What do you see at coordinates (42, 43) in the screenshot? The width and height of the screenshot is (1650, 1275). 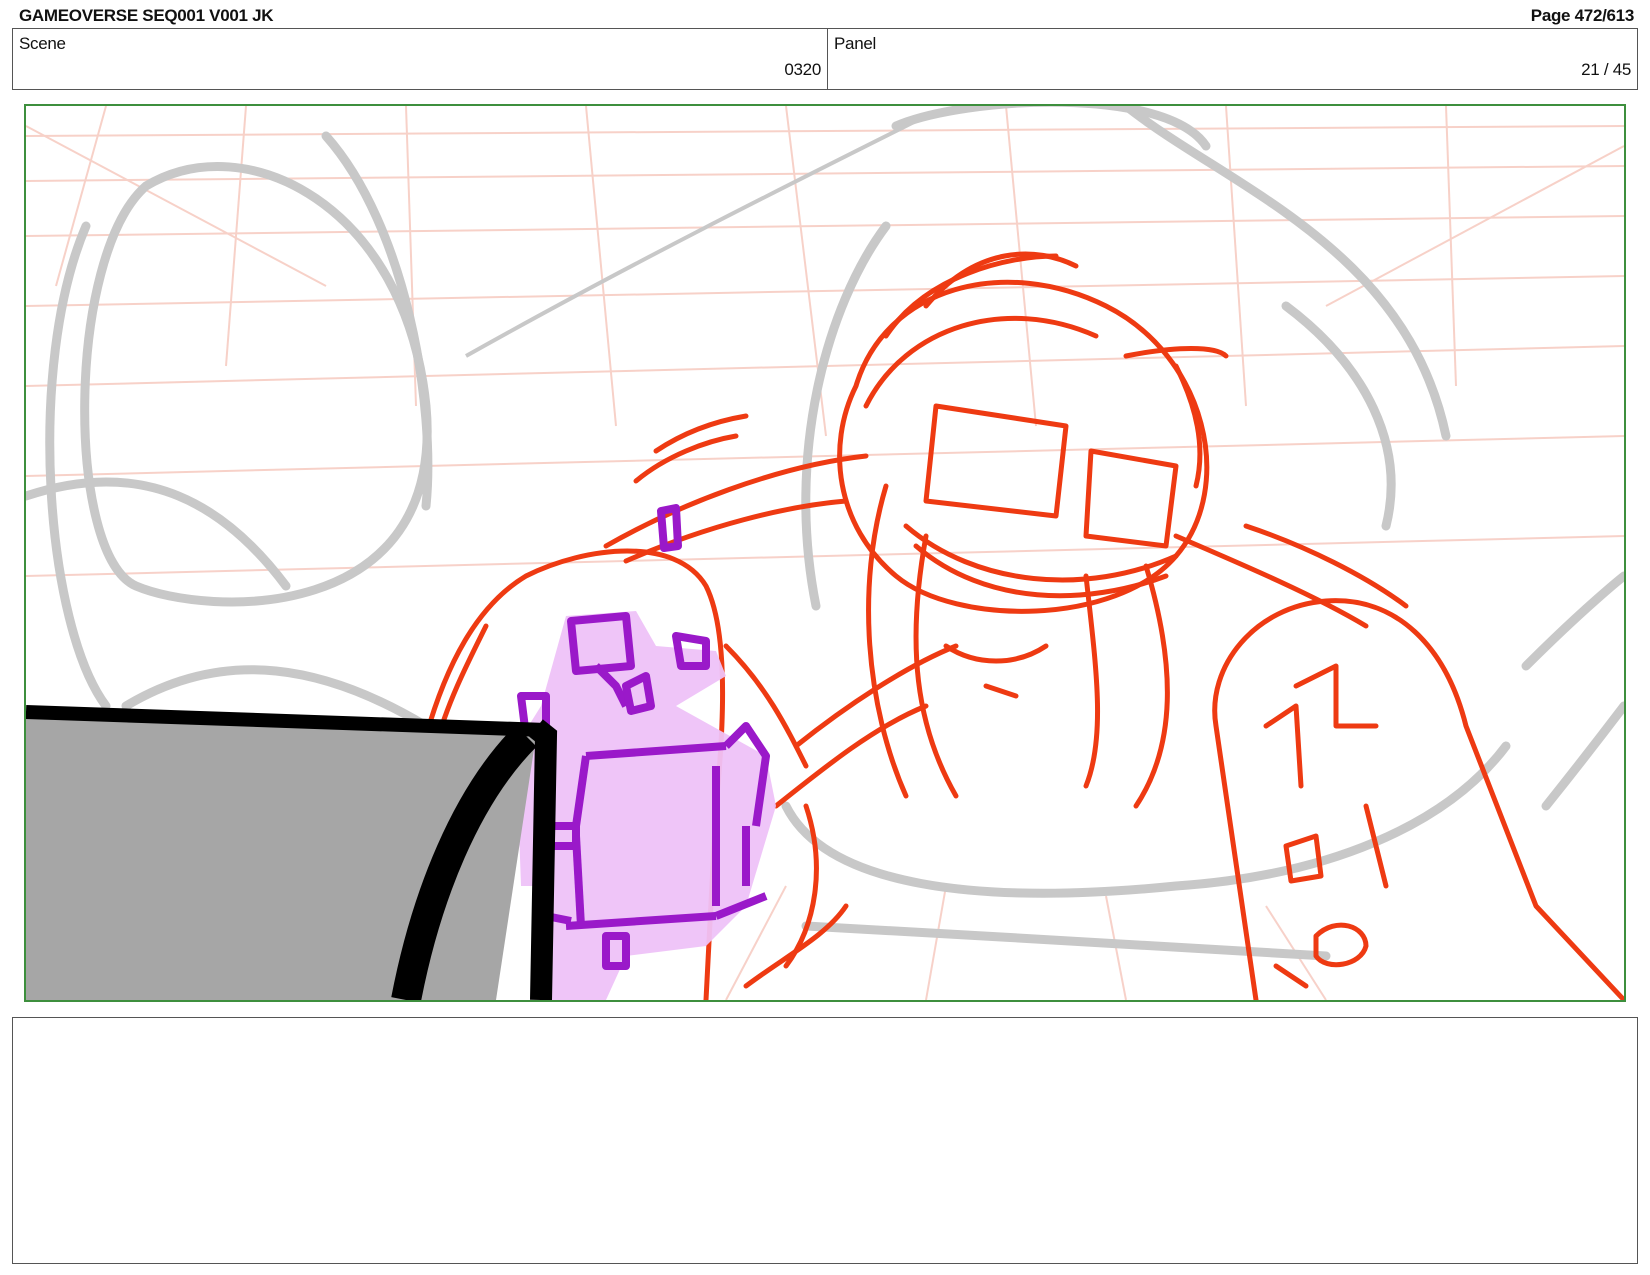 I see `scene-label: Scene` at bounding box center [42, 43].